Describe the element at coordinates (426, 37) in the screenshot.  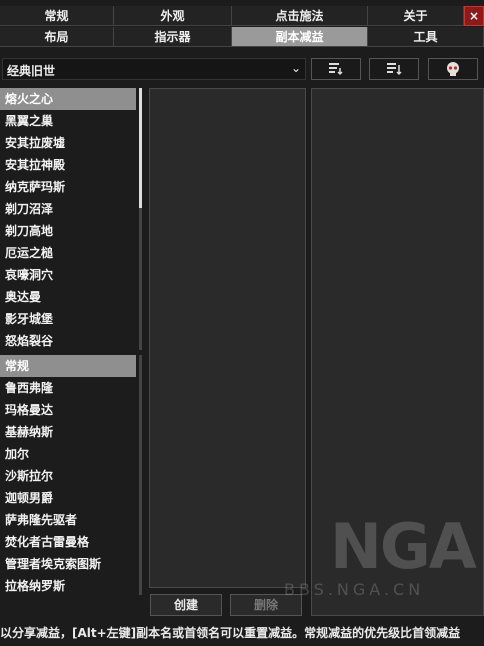
I see `tab-tools: 工具` at that location.